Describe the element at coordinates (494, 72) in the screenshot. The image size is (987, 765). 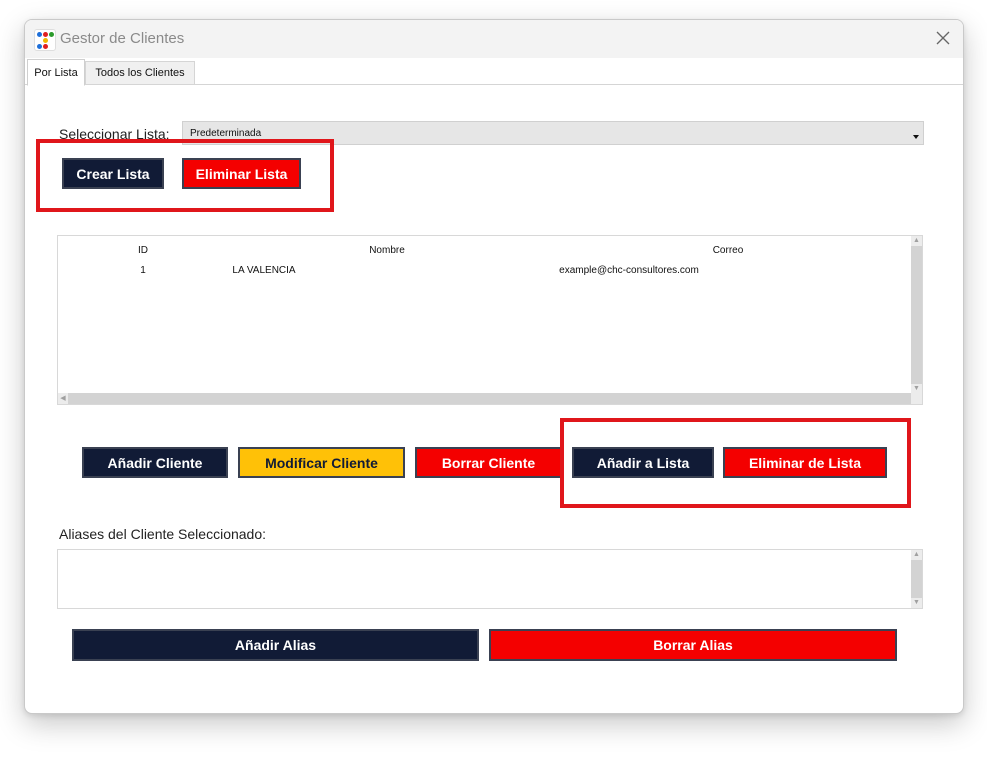
I see `tab-bar: Por Lista Todos los Clientes` at that location.